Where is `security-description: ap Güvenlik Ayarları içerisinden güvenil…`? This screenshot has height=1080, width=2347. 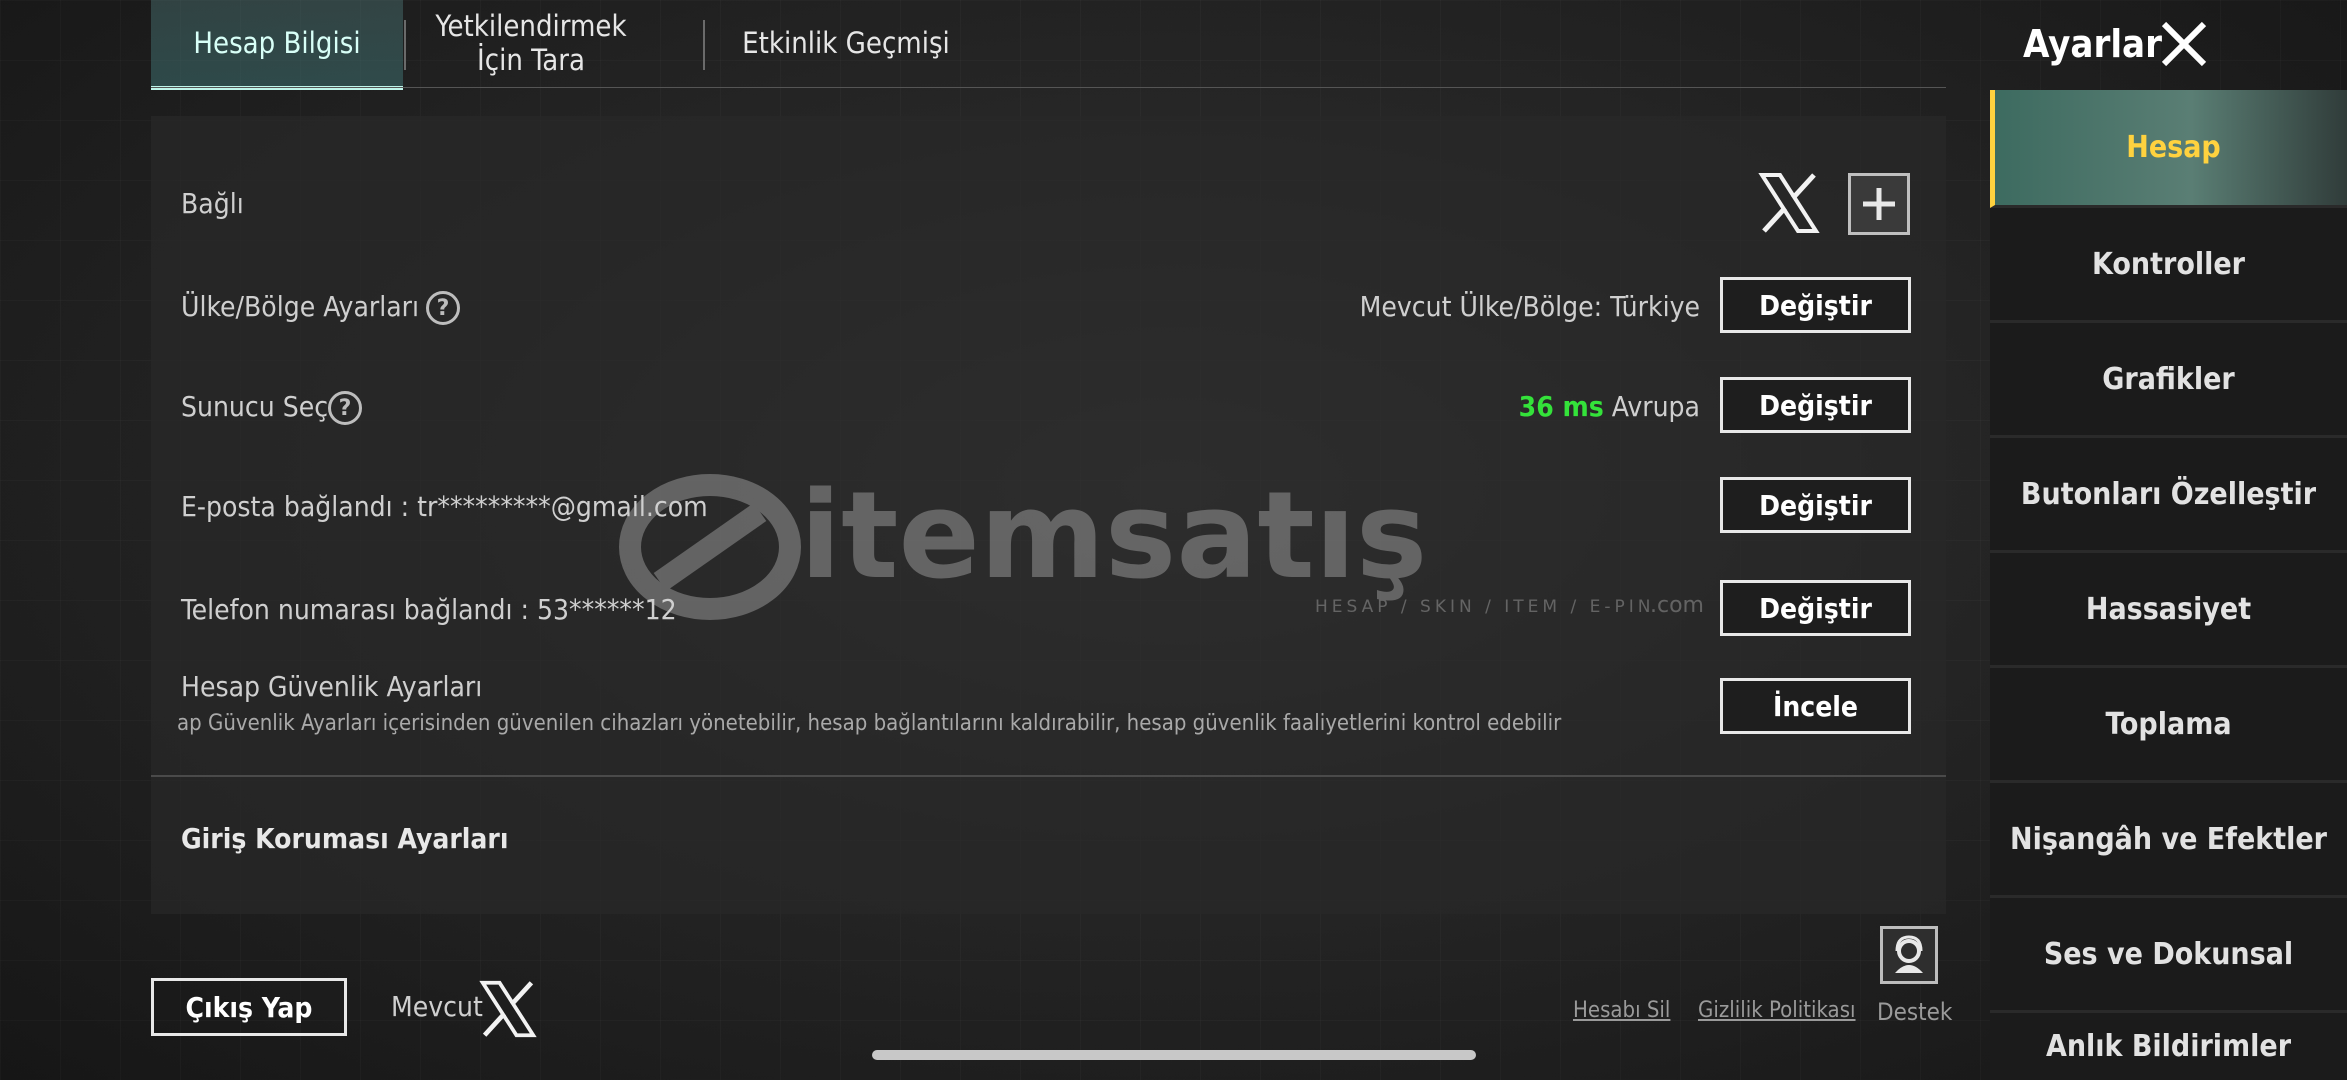 security-description: ap Güvenlik Ayarları içerisinden güvenil… is located at coordinates (869, 723).